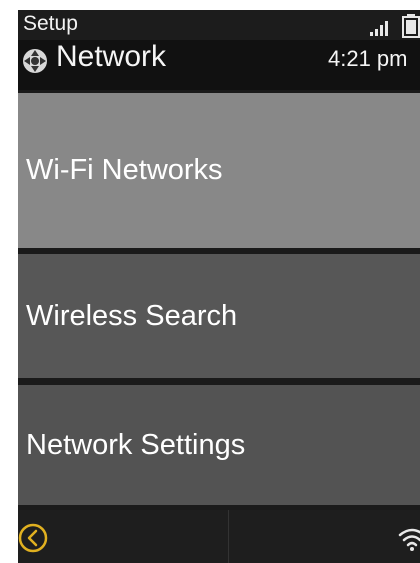 This screenshot has height=563, width=420. I want to click on status-bar: Setup, so click(219, 25).